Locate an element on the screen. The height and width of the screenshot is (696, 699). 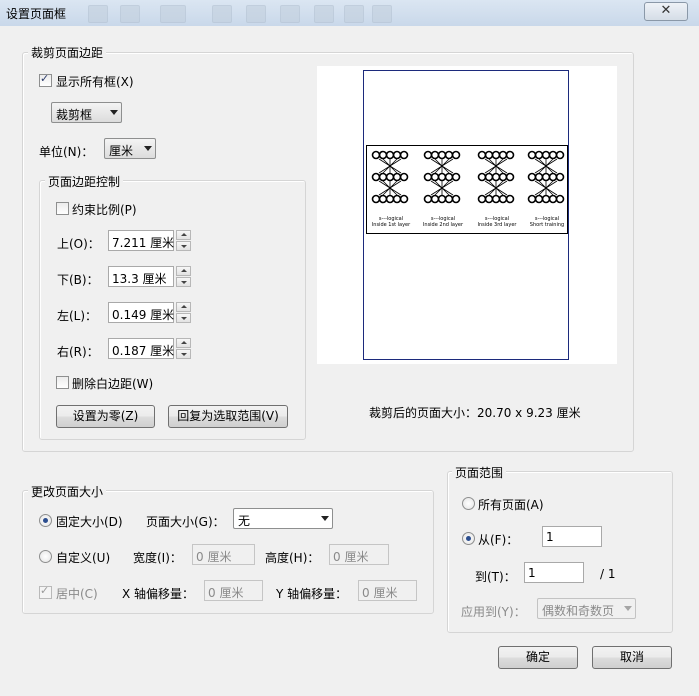
width-label: 宽度(I)： is located at coordinates (157, 558).